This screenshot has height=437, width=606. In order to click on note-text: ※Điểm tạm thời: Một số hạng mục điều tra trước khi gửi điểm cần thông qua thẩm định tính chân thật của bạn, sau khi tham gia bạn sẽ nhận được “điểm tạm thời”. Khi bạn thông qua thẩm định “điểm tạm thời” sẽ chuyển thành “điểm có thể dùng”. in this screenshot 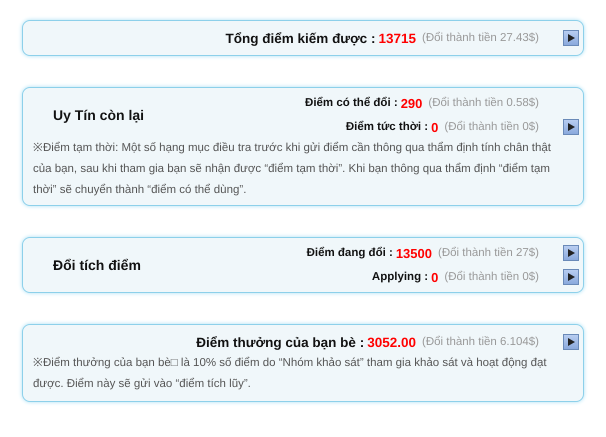, I will do `click(292, 169)`.